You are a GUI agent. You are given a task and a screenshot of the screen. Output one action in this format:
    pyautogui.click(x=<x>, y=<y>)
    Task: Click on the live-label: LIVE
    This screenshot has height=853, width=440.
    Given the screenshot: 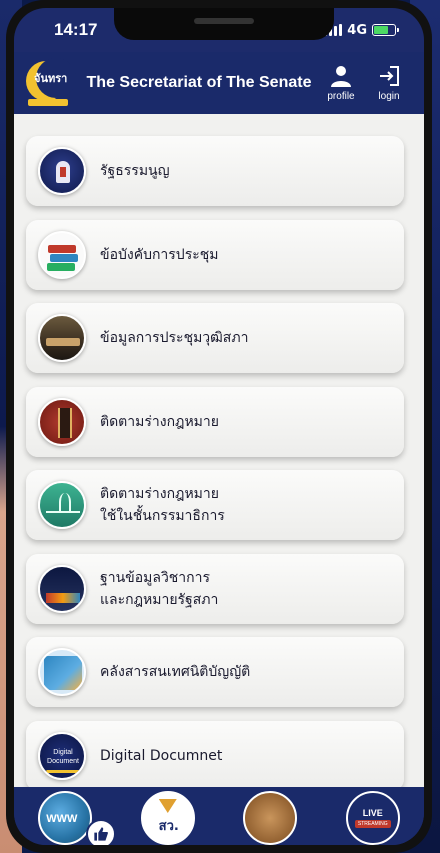 What is the action you would take?
    pyautogui.click(x=372, y=813)
    